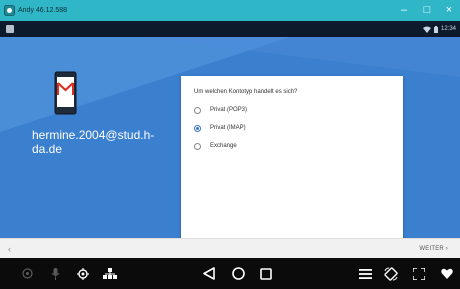 Image resolution: width=460 pixels, height=289 pixels. What do you see at coordinates (223, 146) in the screenshot?
I see `option-label: Exchange` at bounding box center [223, 146].